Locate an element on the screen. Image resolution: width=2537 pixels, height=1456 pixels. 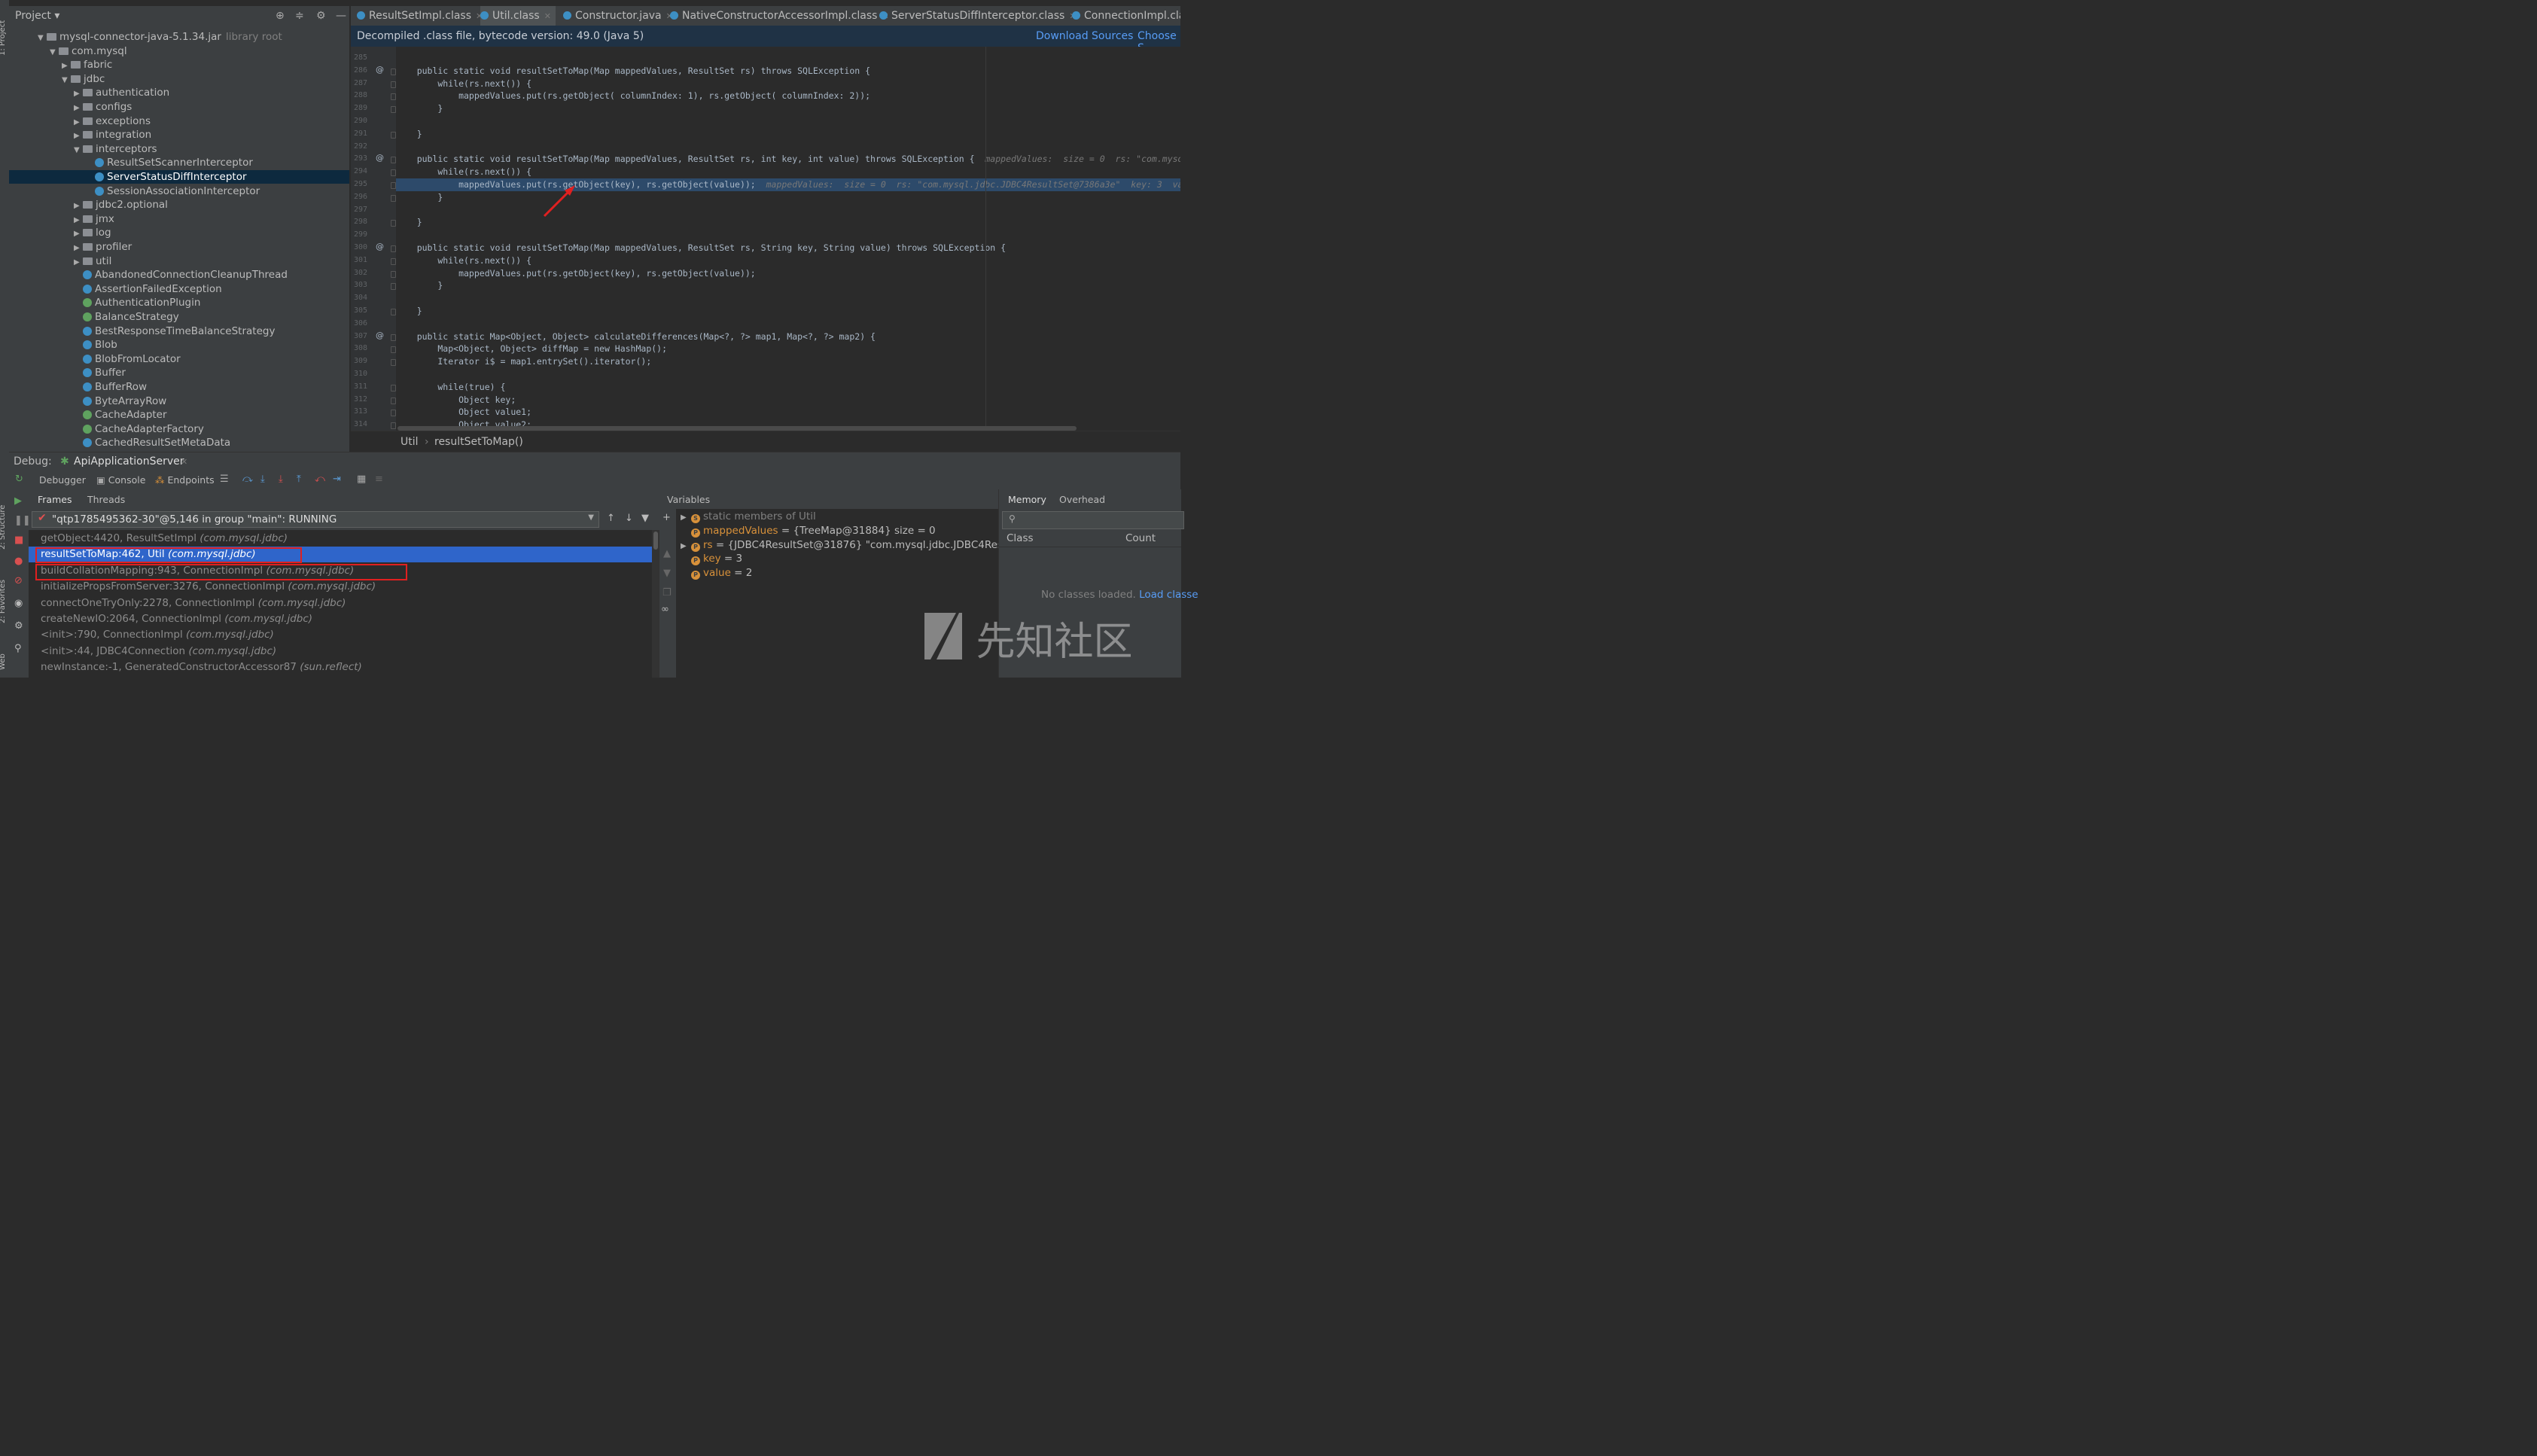
tree-node: CacheAdapterFactory is located at coordinates (179, 429).